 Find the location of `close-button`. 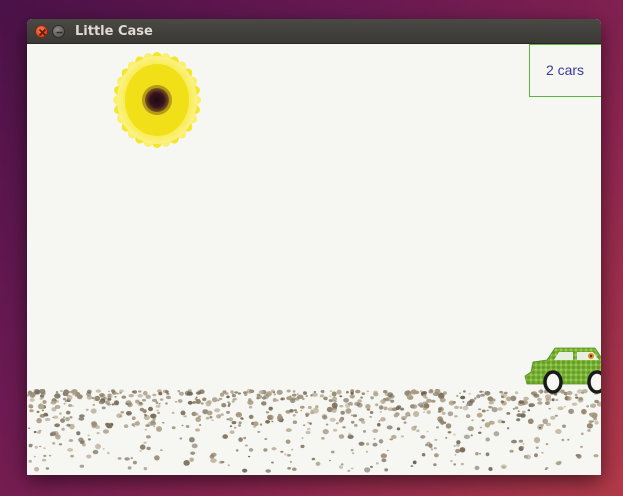

close-button is located at coordinates (41, 31).